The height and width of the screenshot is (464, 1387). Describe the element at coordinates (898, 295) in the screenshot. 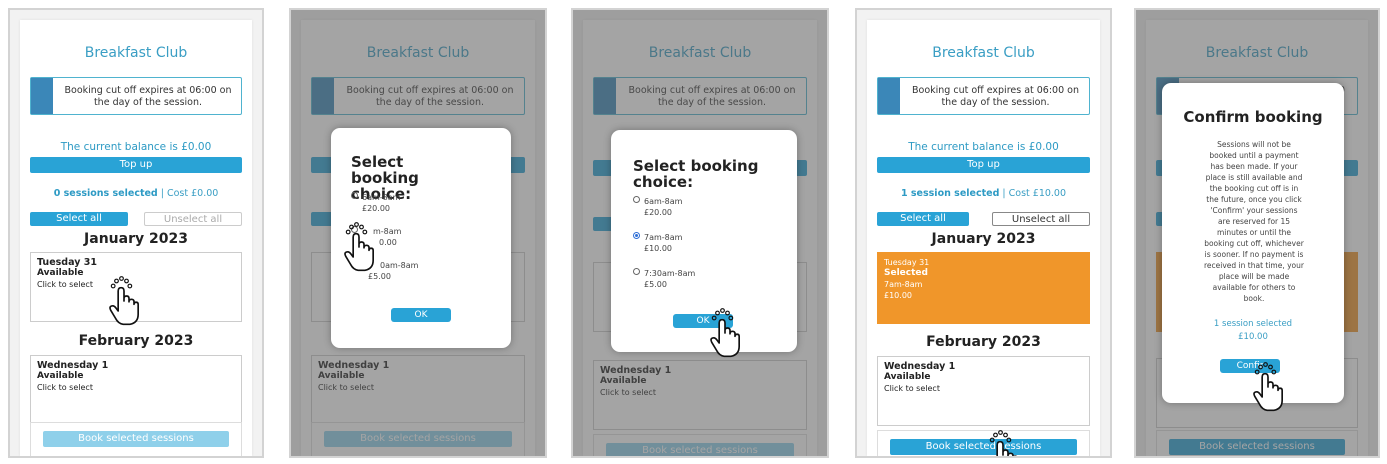

I see `day-price: £10.00` at that location.